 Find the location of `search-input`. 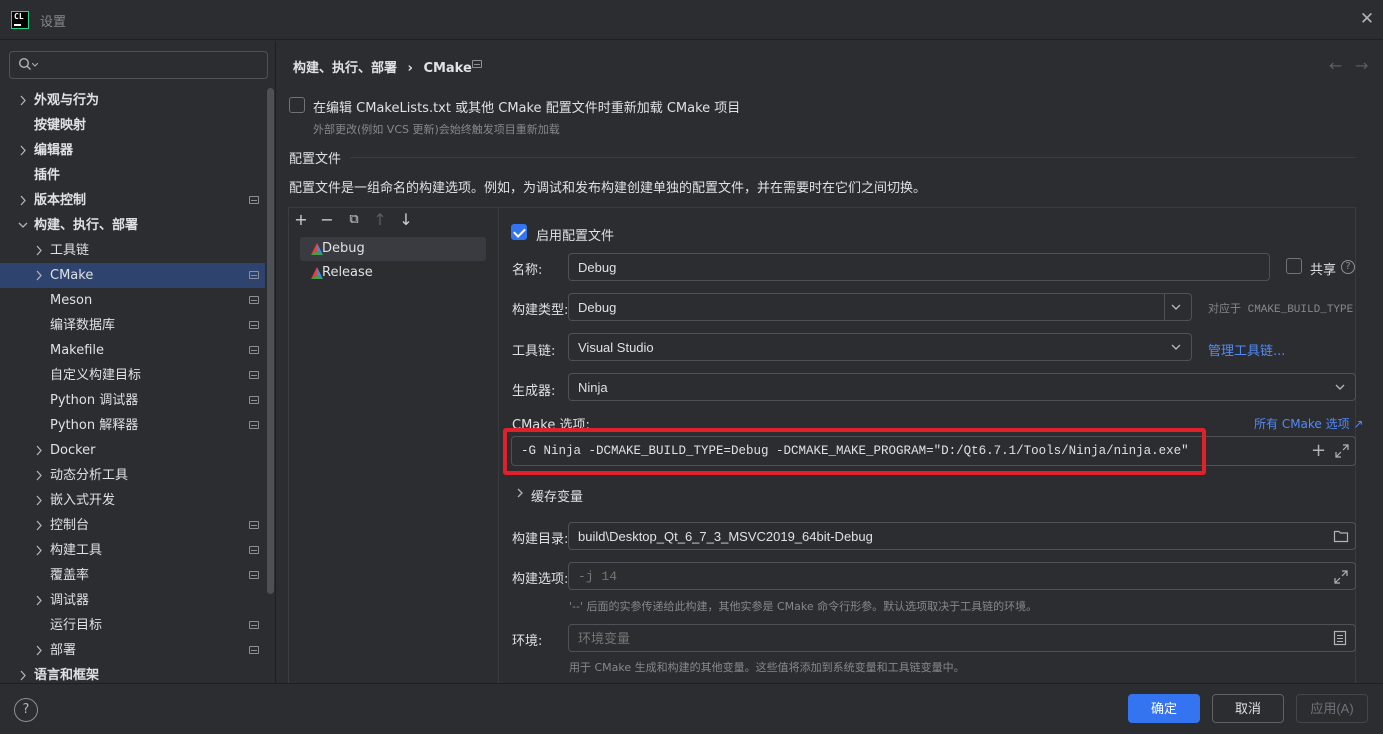

search-input is located at coordinates (150, 65).